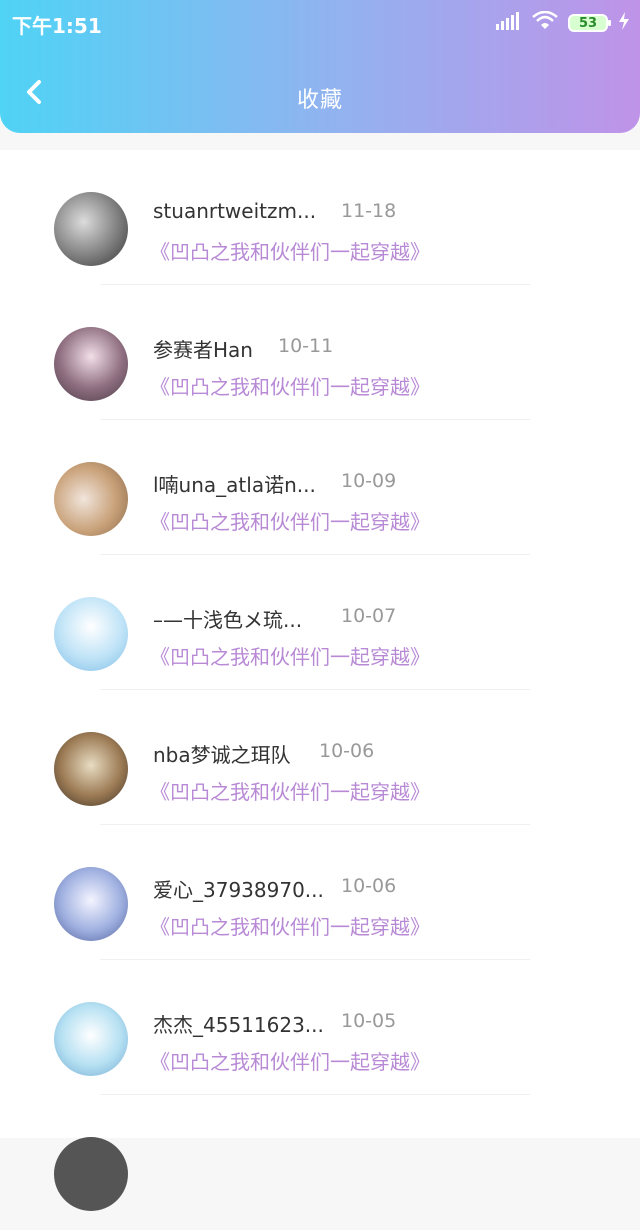  I want to click on favorite-date: 11-18, so click(369, 211).